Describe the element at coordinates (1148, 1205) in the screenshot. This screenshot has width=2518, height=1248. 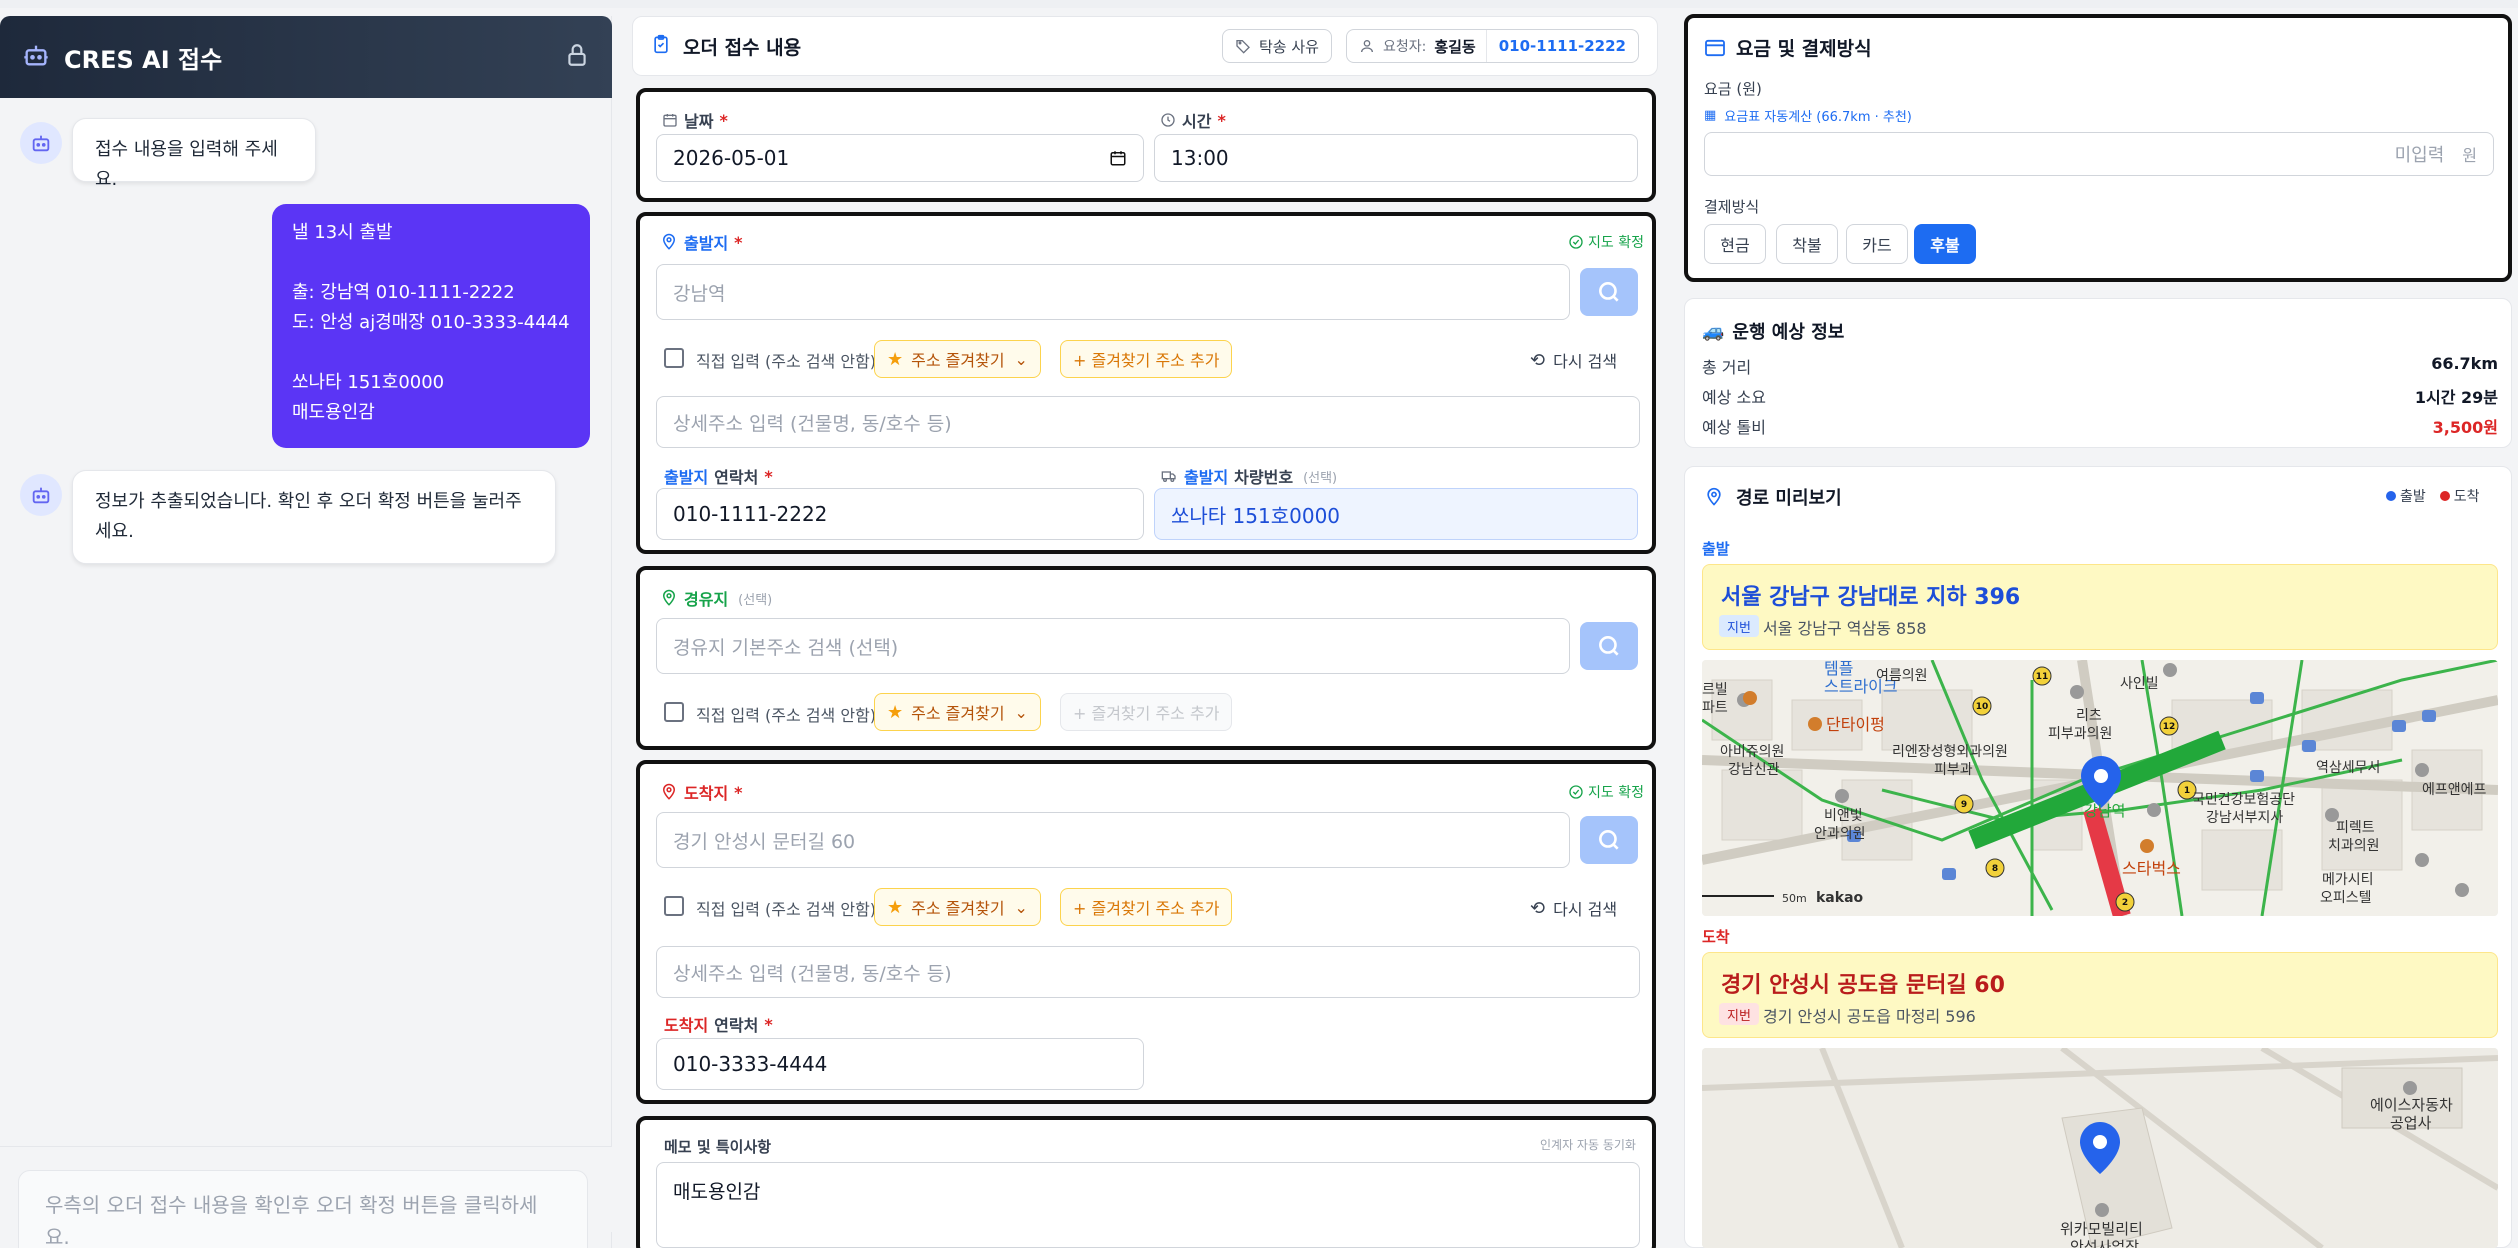
I see `memo-textarea: 매도용인감` at that location.